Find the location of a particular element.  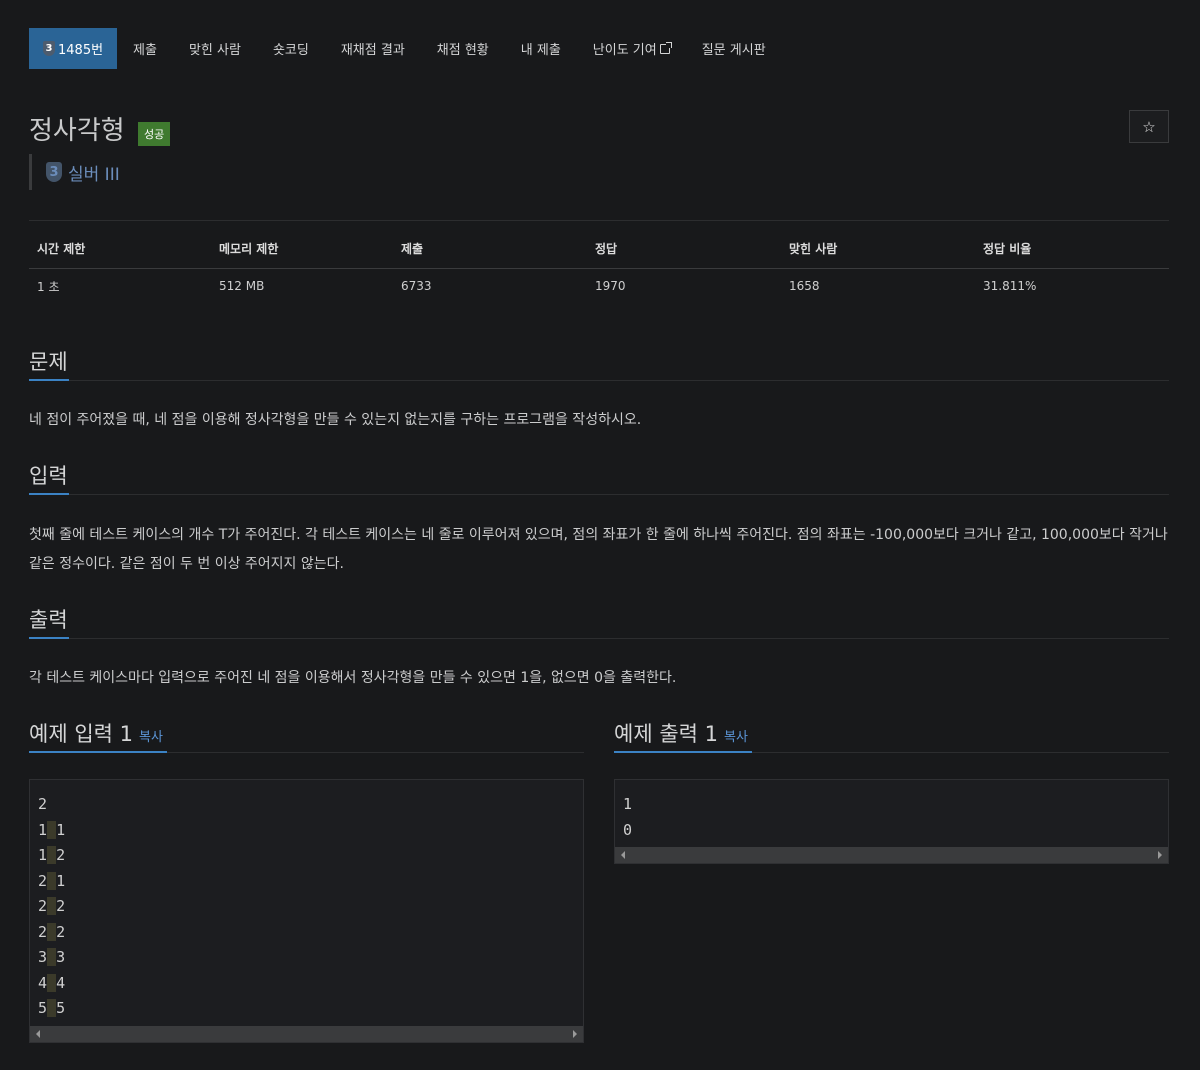

sample-input-line: 1 2 is located at coordinates (306, 856).